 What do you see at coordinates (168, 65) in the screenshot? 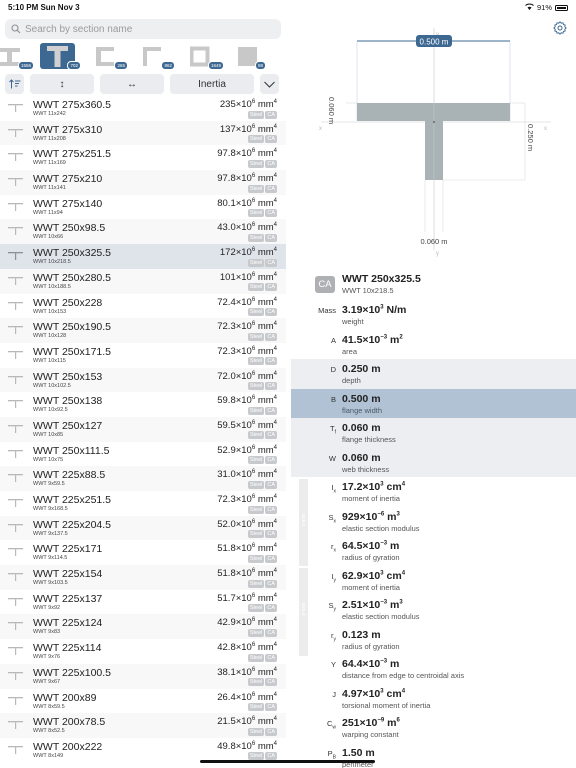
I see `count-badge: 862` at bounding box center [168, 65].